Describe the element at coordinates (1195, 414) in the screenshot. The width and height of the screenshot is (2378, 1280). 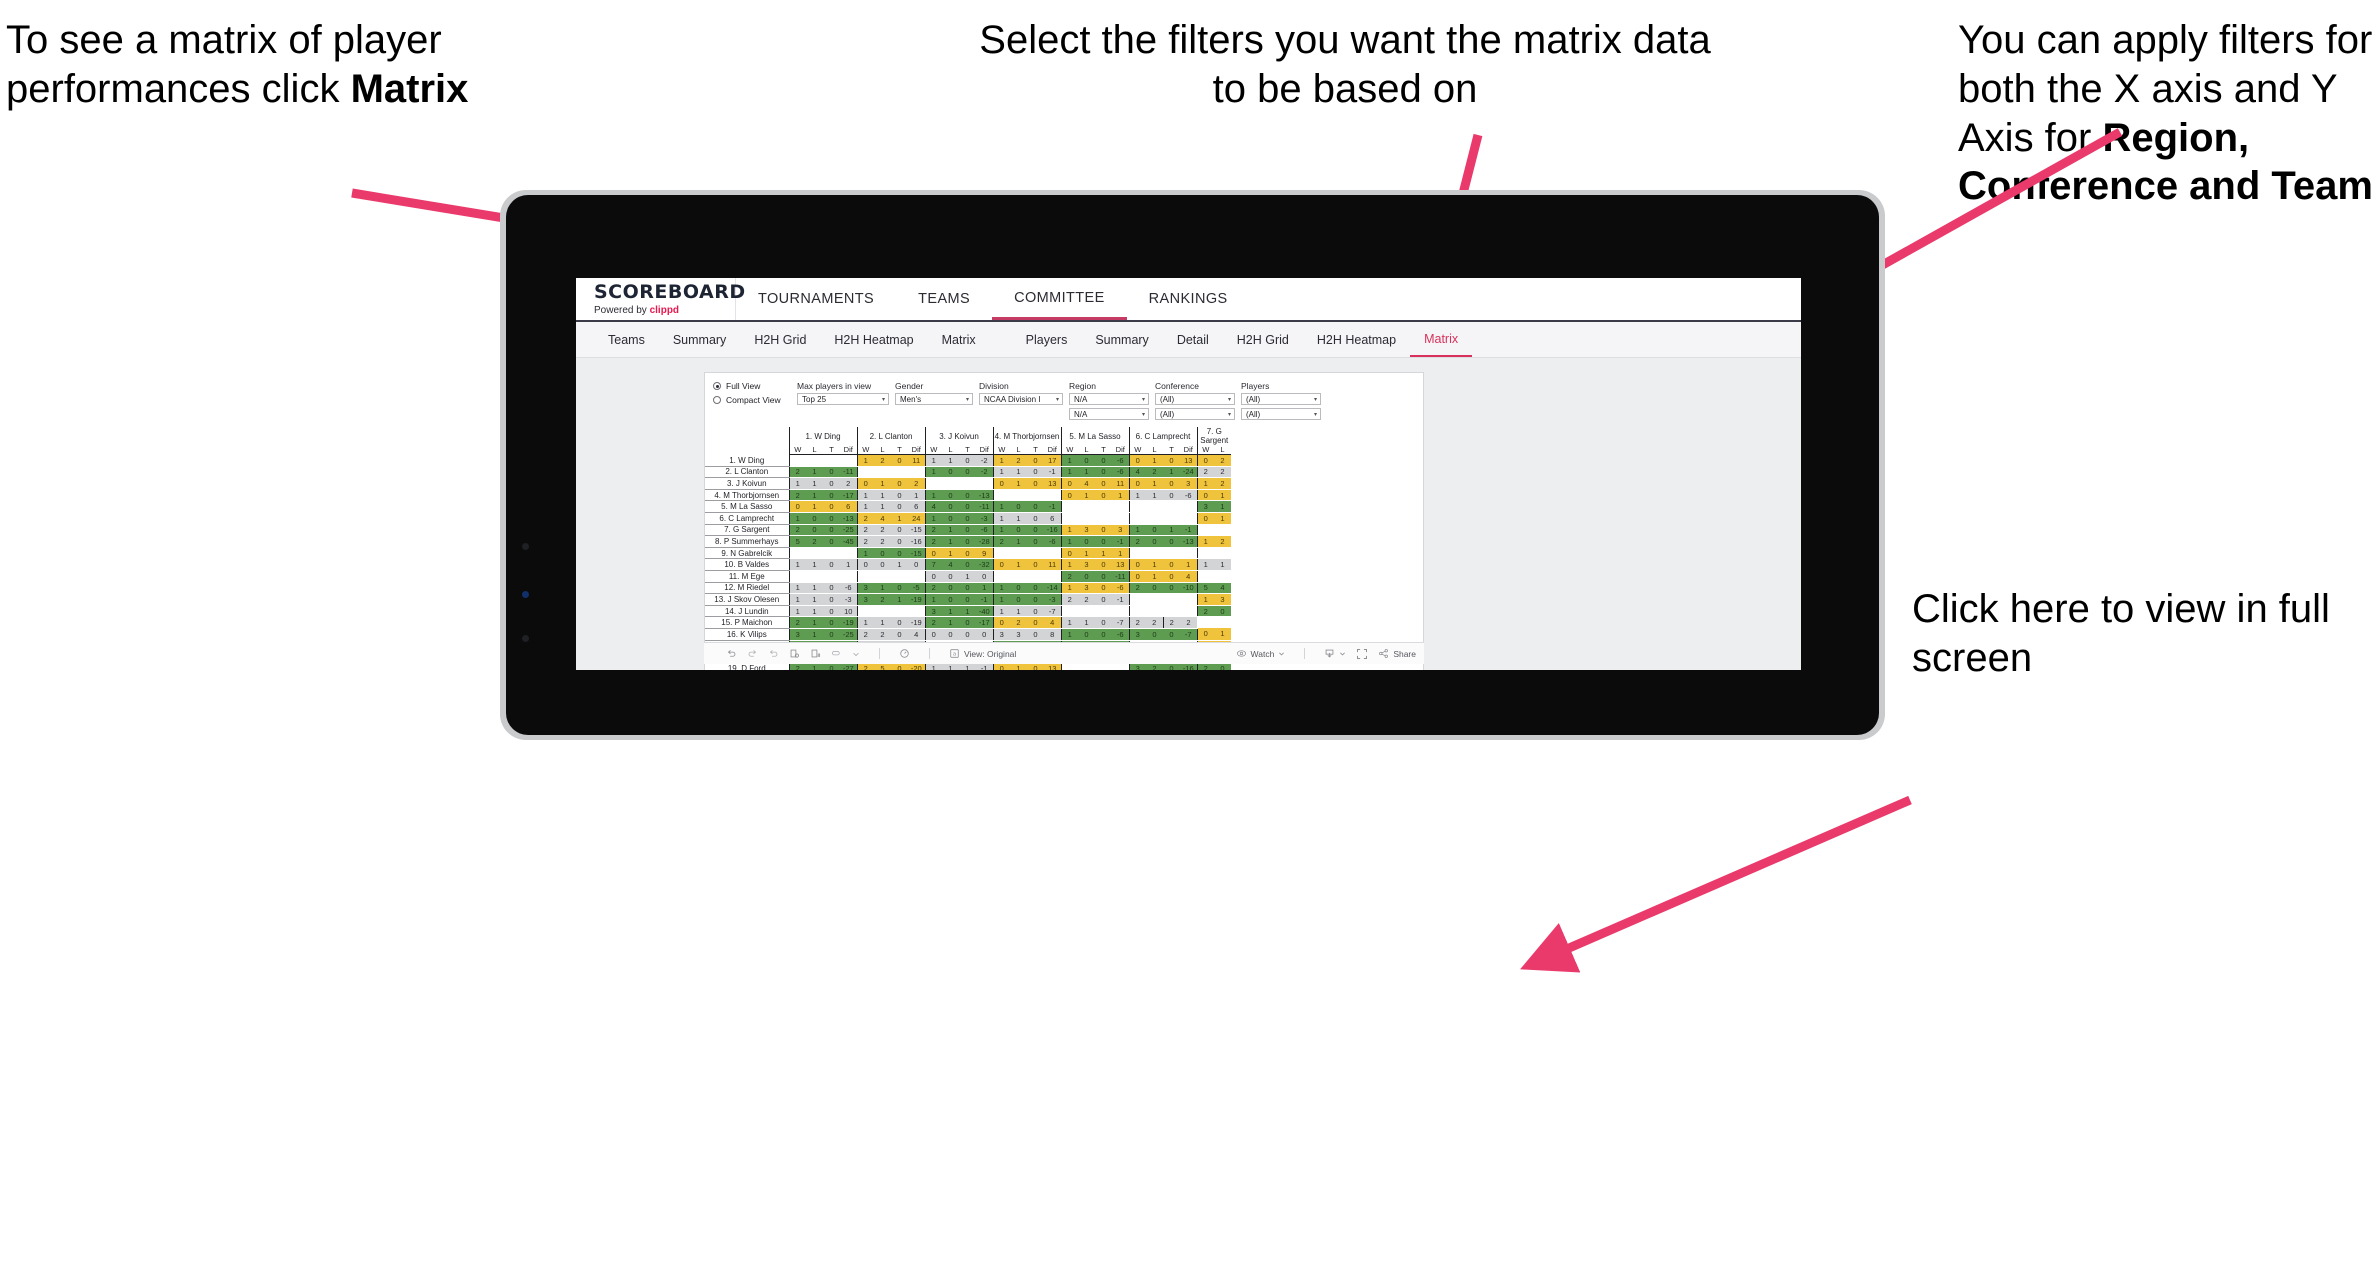
I see `filter-select-conference-2: (All) ▾` at that location.